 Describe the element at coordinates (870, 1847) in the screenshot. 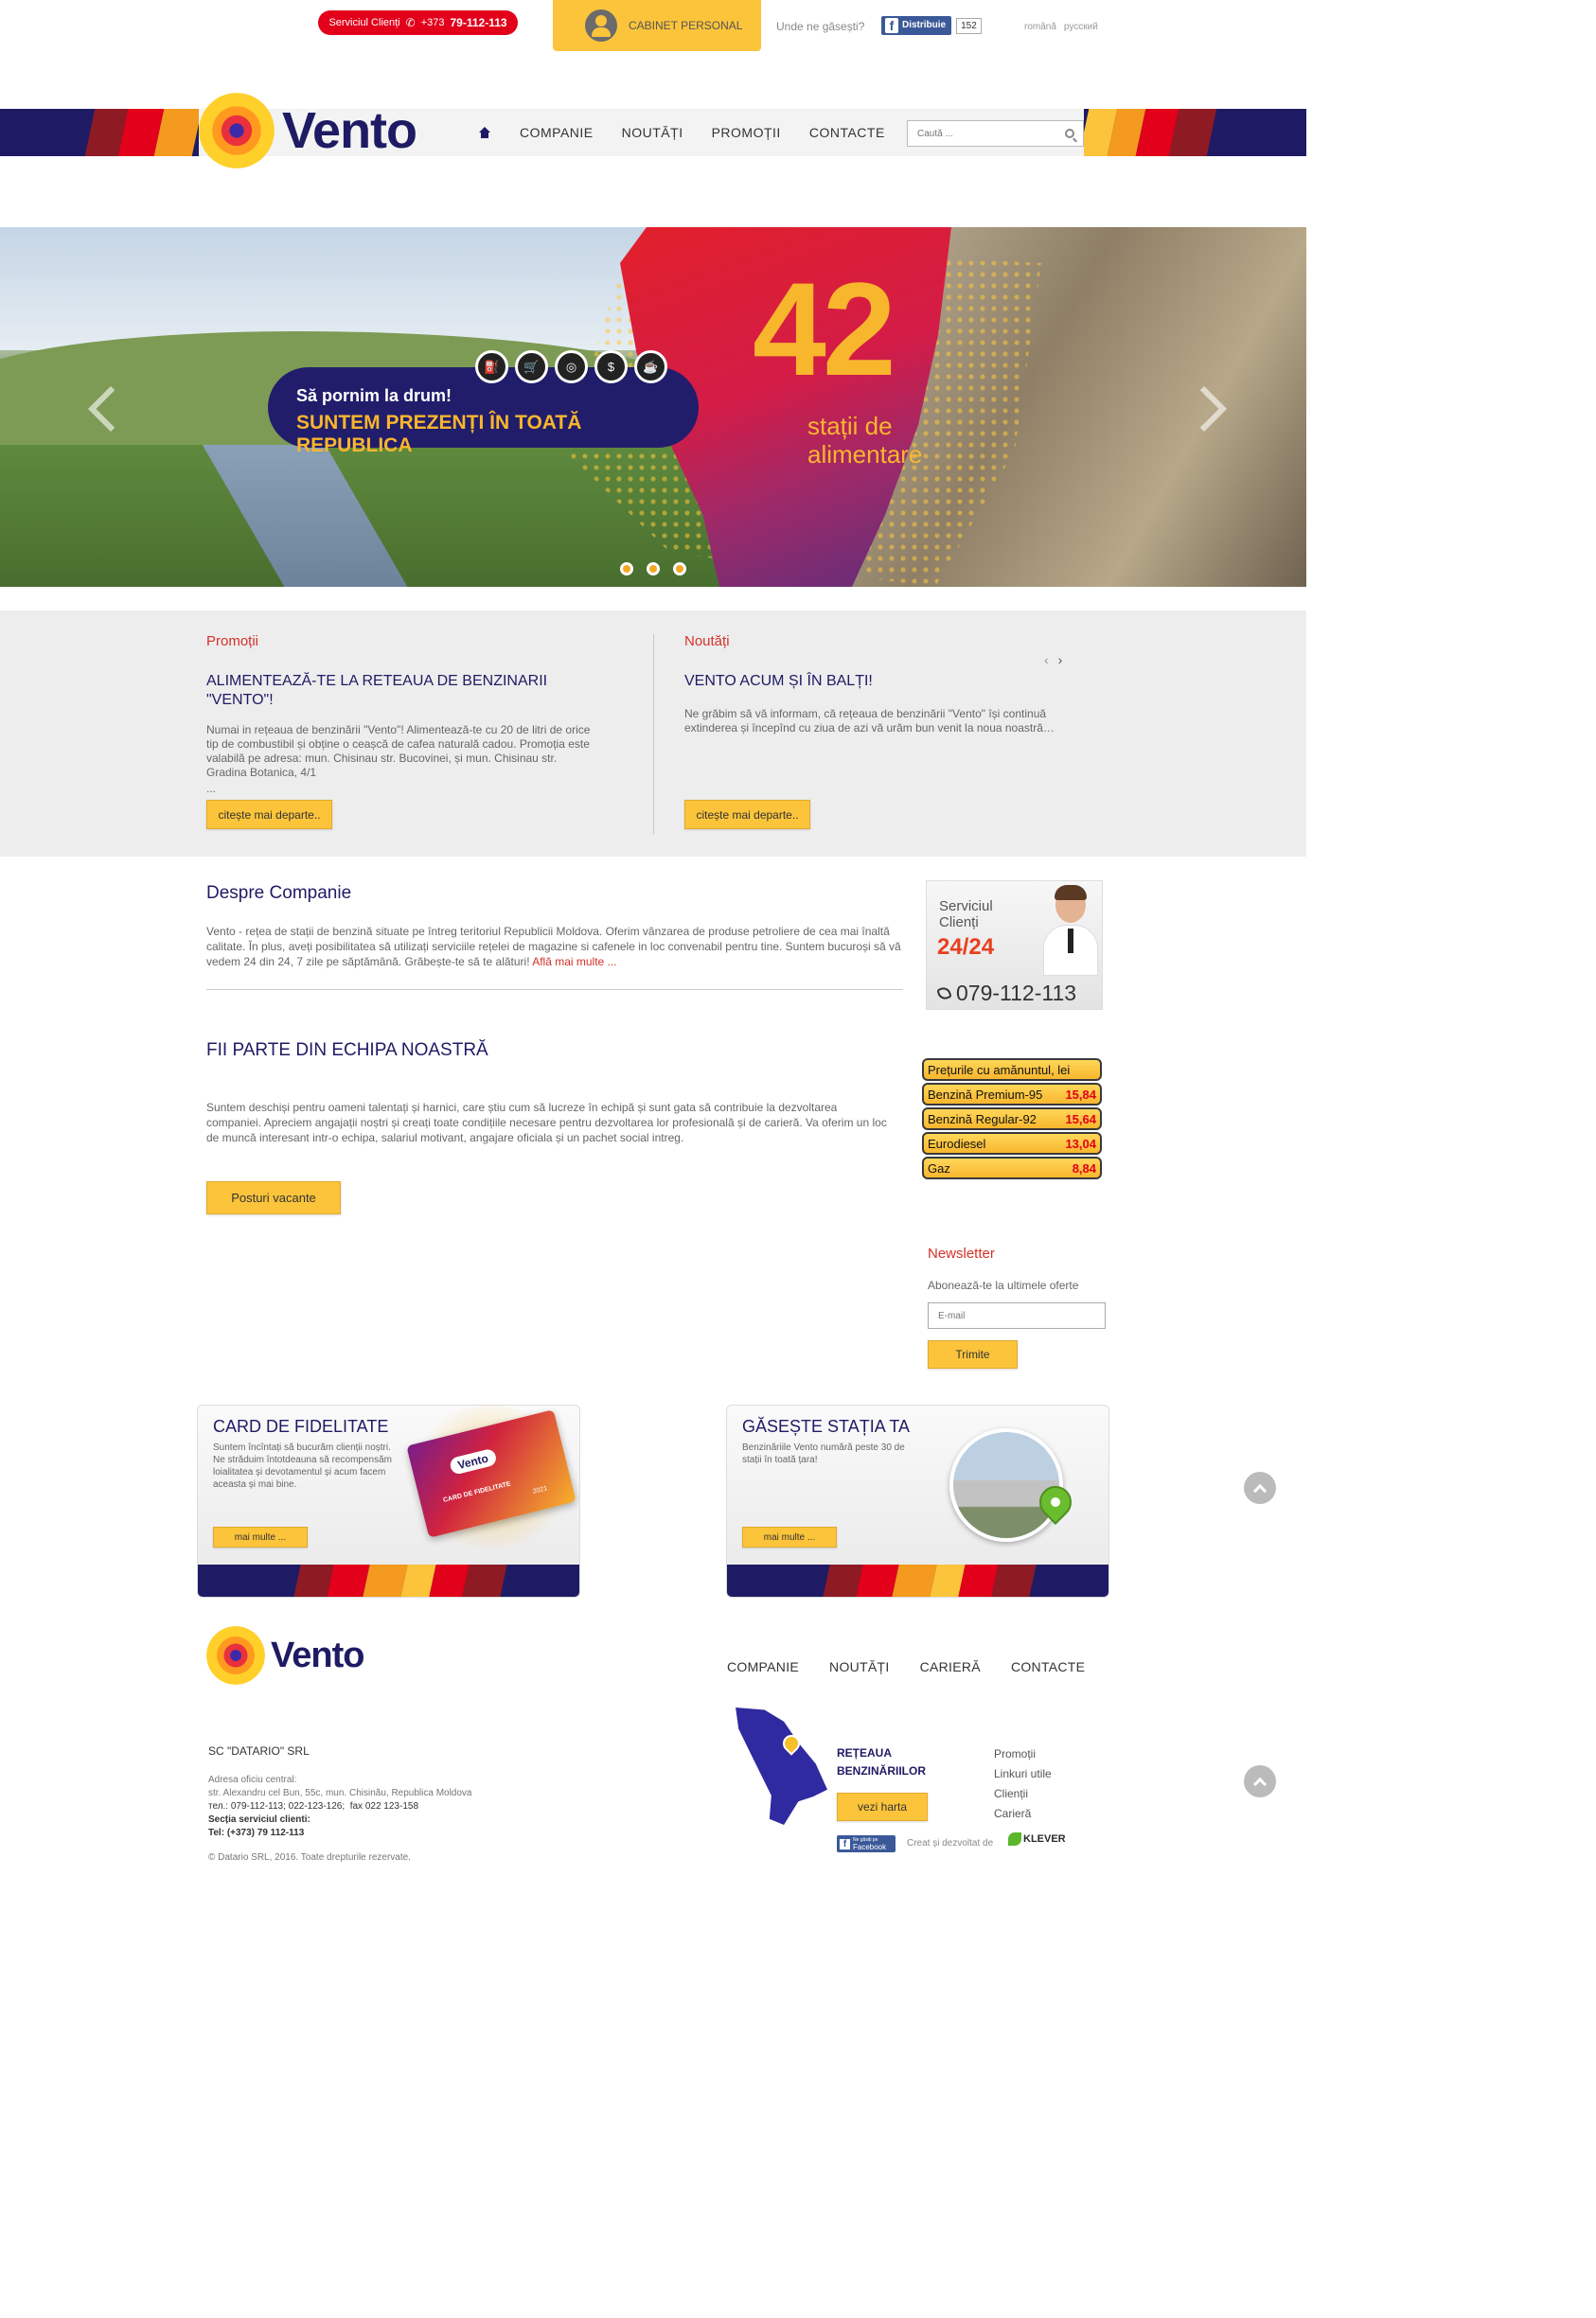

I see `facebook-link-label: Facebook` at that location.